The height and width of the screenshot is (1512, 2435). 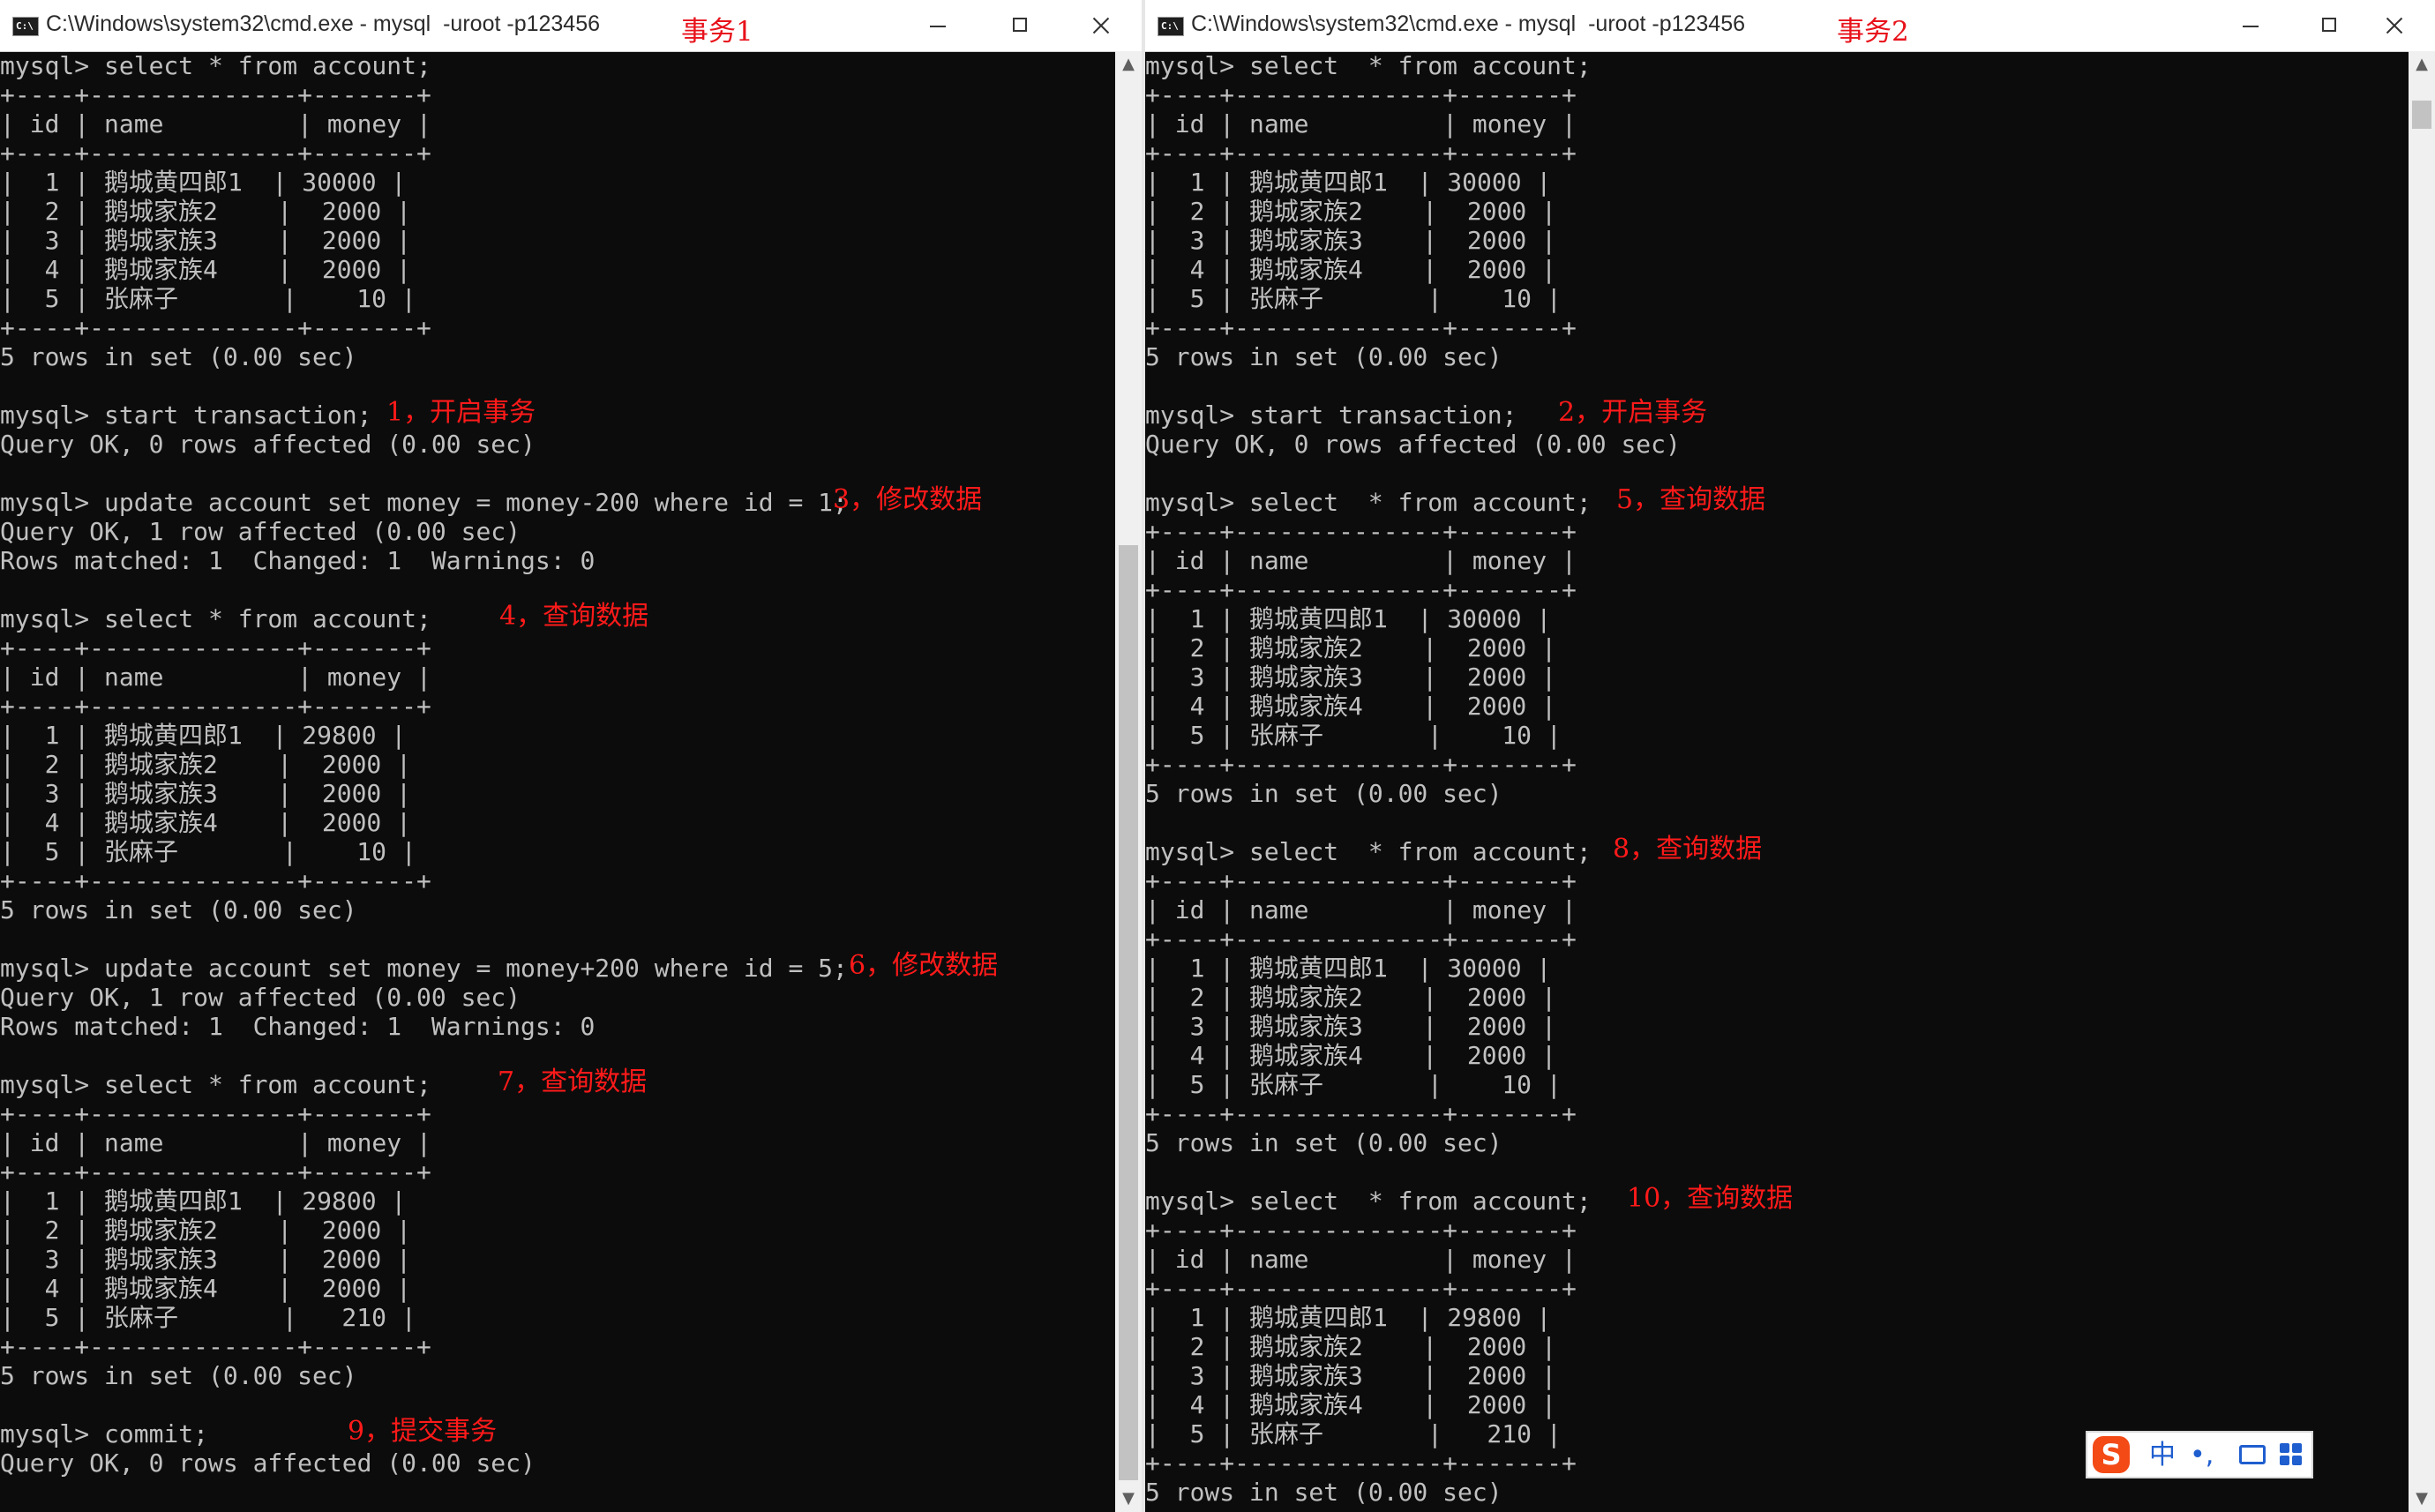 What do you see at coordinates (574, 616) in the screenshot?
I see `step-annotation: 4，查询数据` at bounding box center [574, 616].